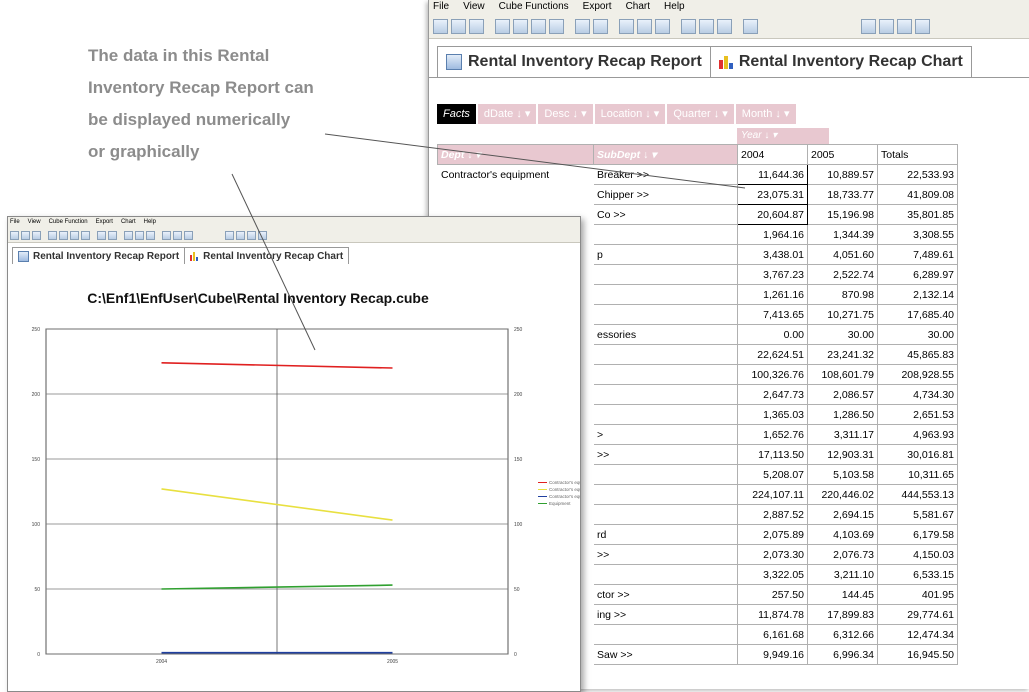 The height and width of the screenshot is (692, 1029). What do you see at coordinates (917, 614) in the screenshot?
I see `totals-cell: 29,774.61` at bounding box center [917, 614].